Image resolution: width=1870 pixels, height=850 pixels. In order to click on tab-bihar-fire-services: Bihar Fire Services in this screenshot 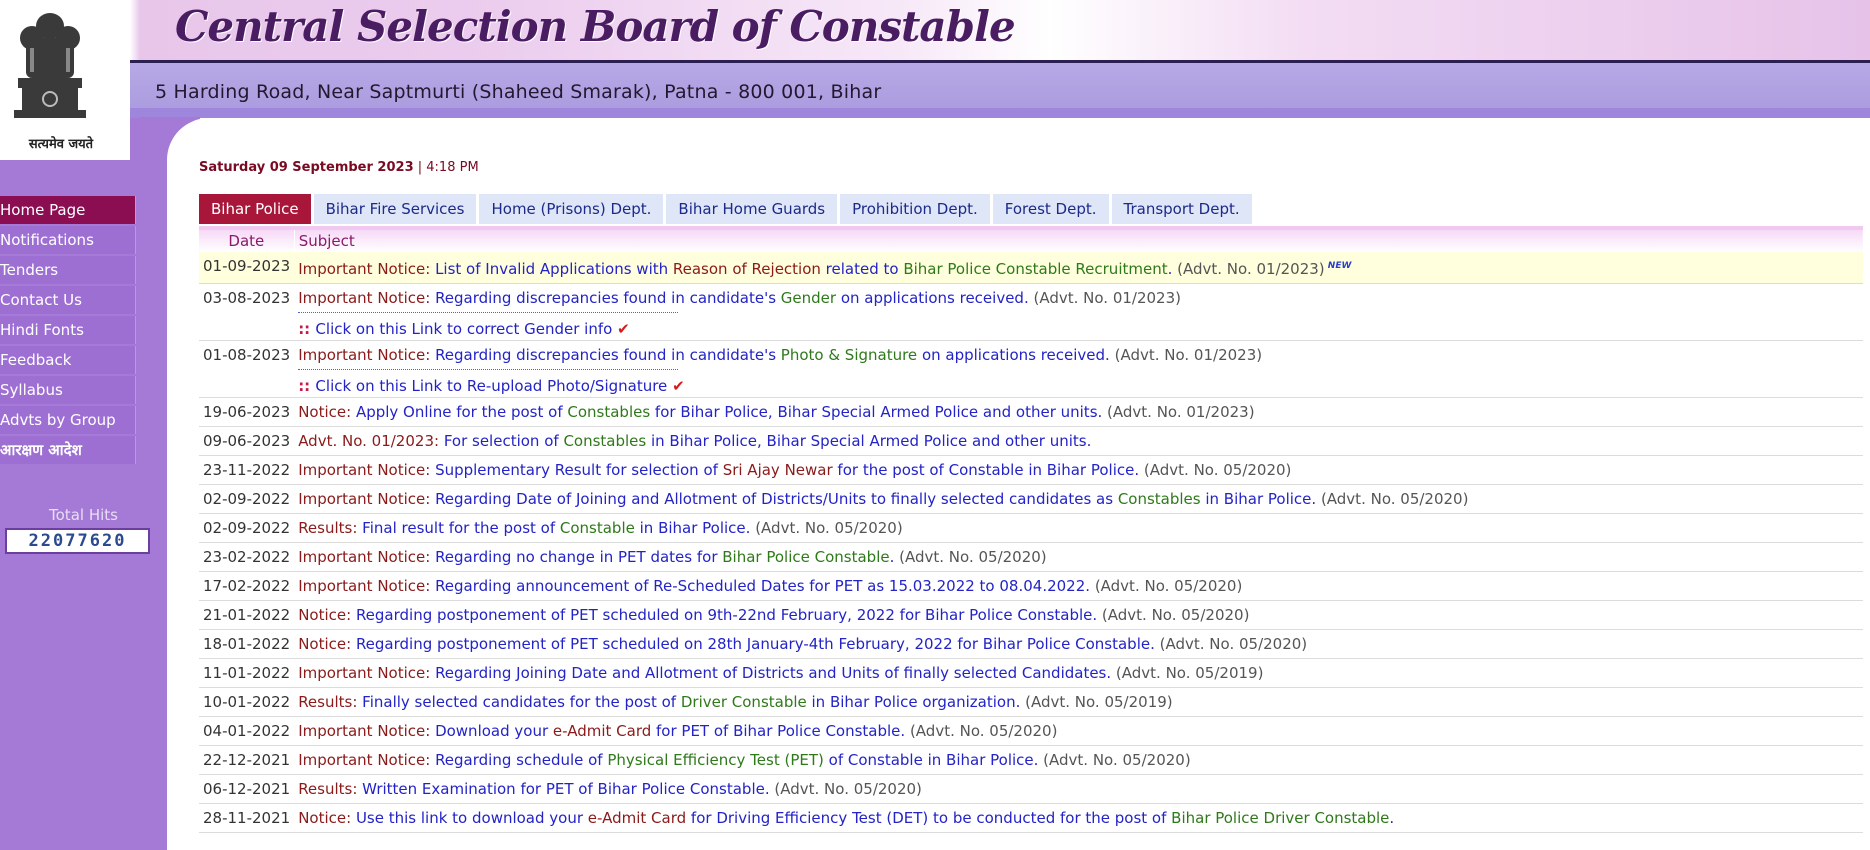, I will do `click(395, 209)`.